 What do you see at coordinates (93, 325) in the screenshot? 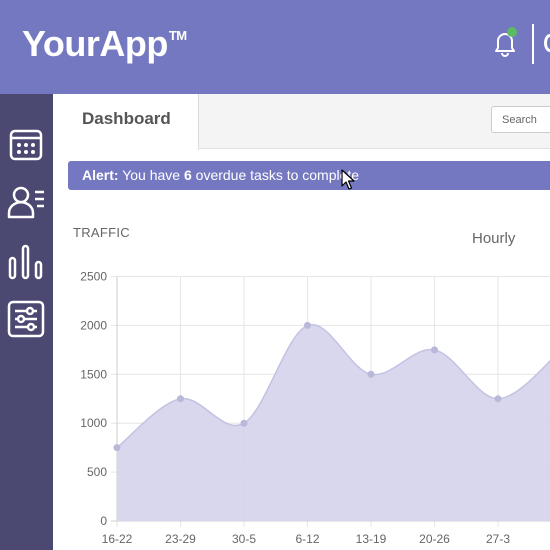
I see `y-tick-label: 2000` at bounding box center [93, 325].